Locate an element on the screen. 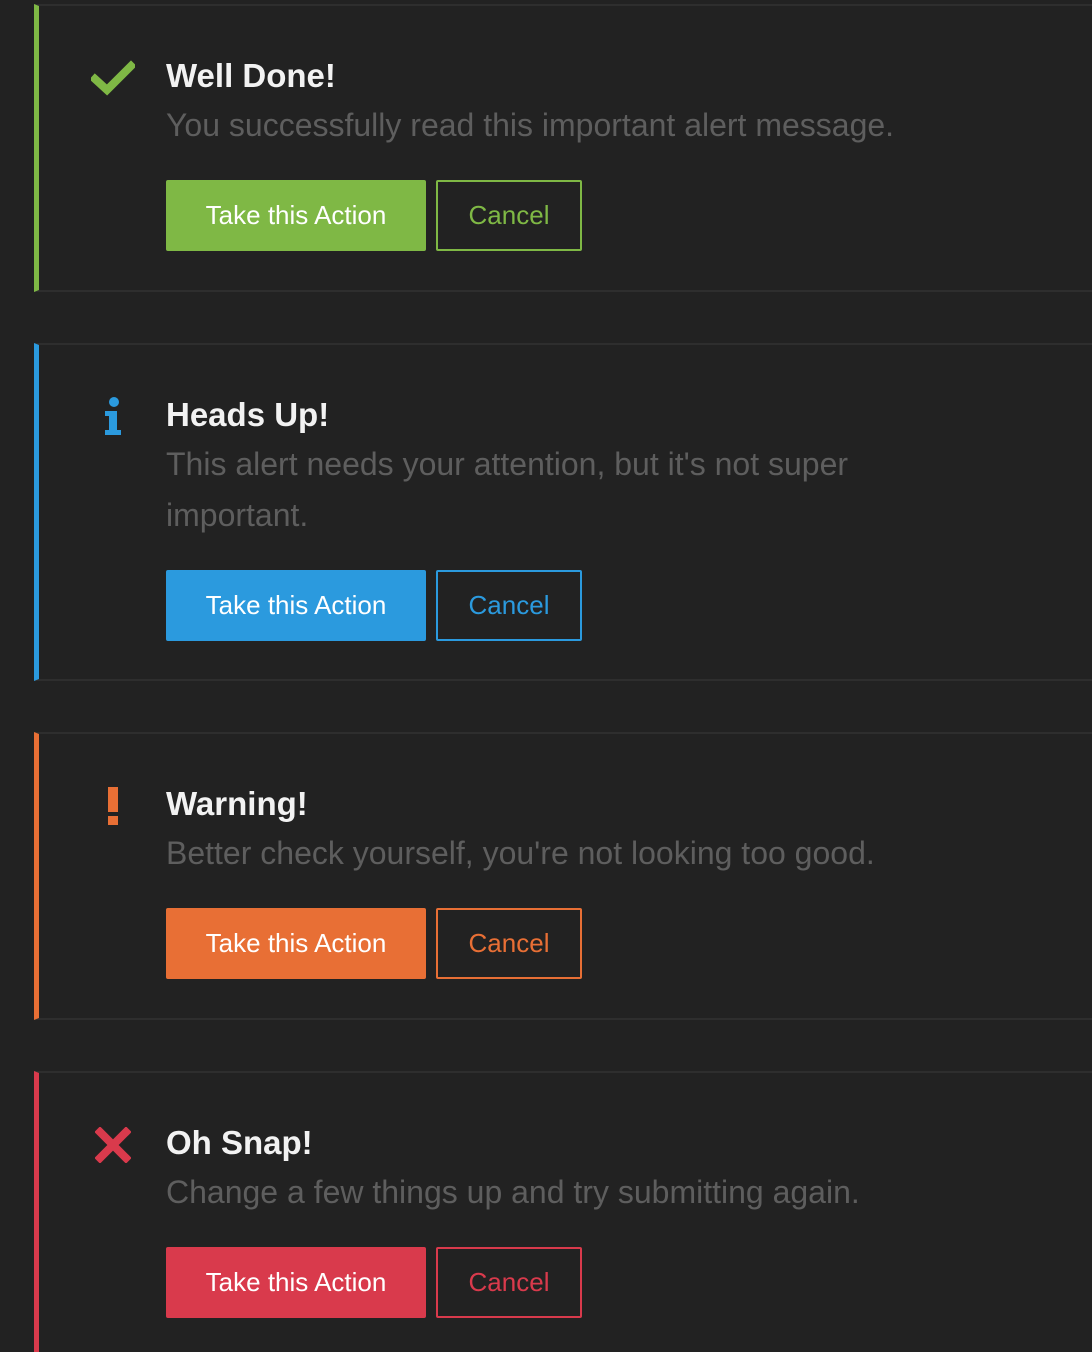 Image resolution: width=1092 pixels, height=1352 pixels. alert-title: Oh Snap! is located at coordinates (239, 1142).